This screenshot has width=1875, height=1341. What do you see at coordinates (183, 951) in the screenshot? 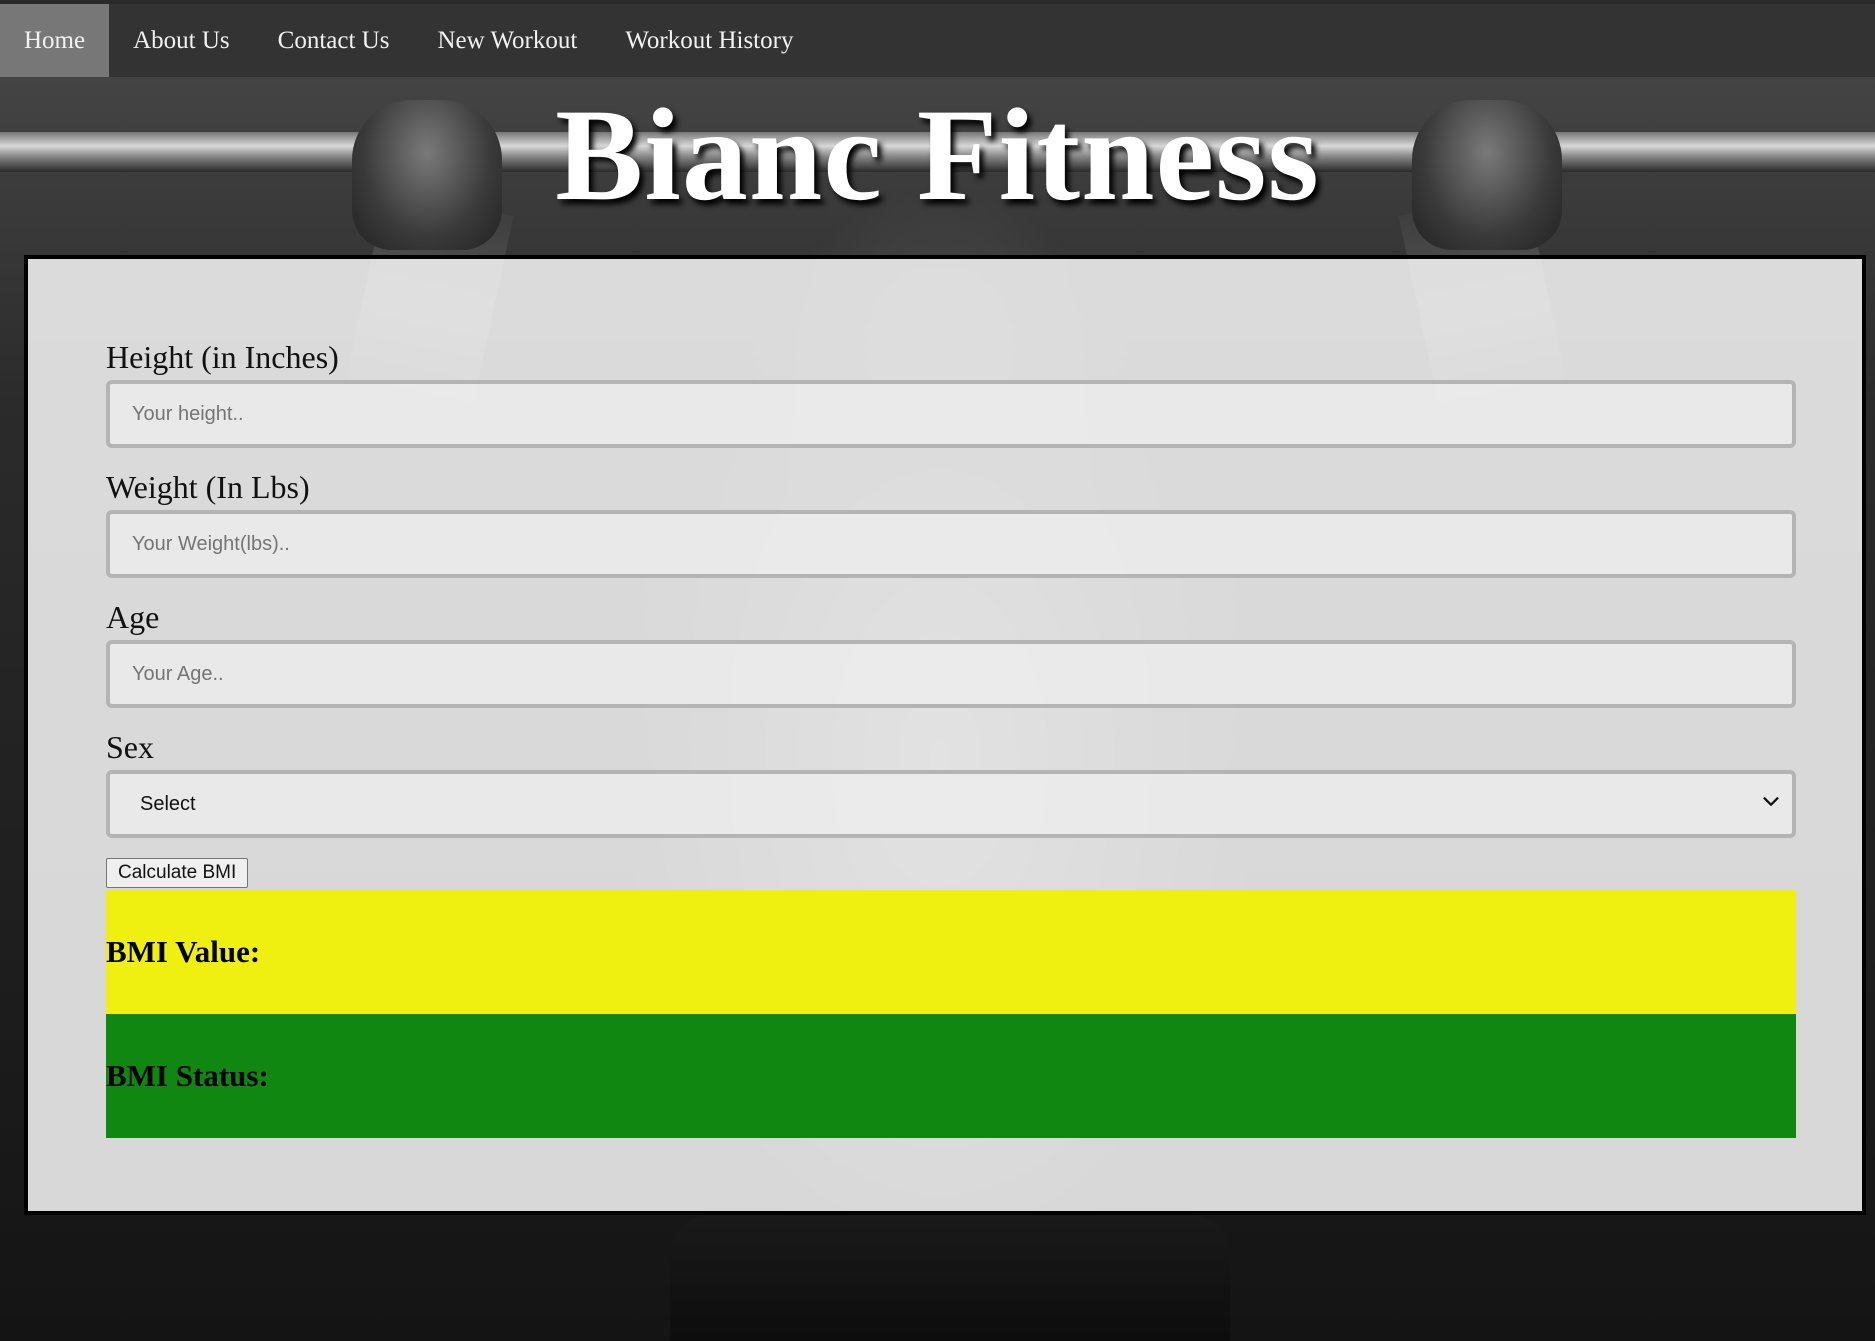
I see `bmi-value-label: BMI Value:` at bounding box center [183, 951].